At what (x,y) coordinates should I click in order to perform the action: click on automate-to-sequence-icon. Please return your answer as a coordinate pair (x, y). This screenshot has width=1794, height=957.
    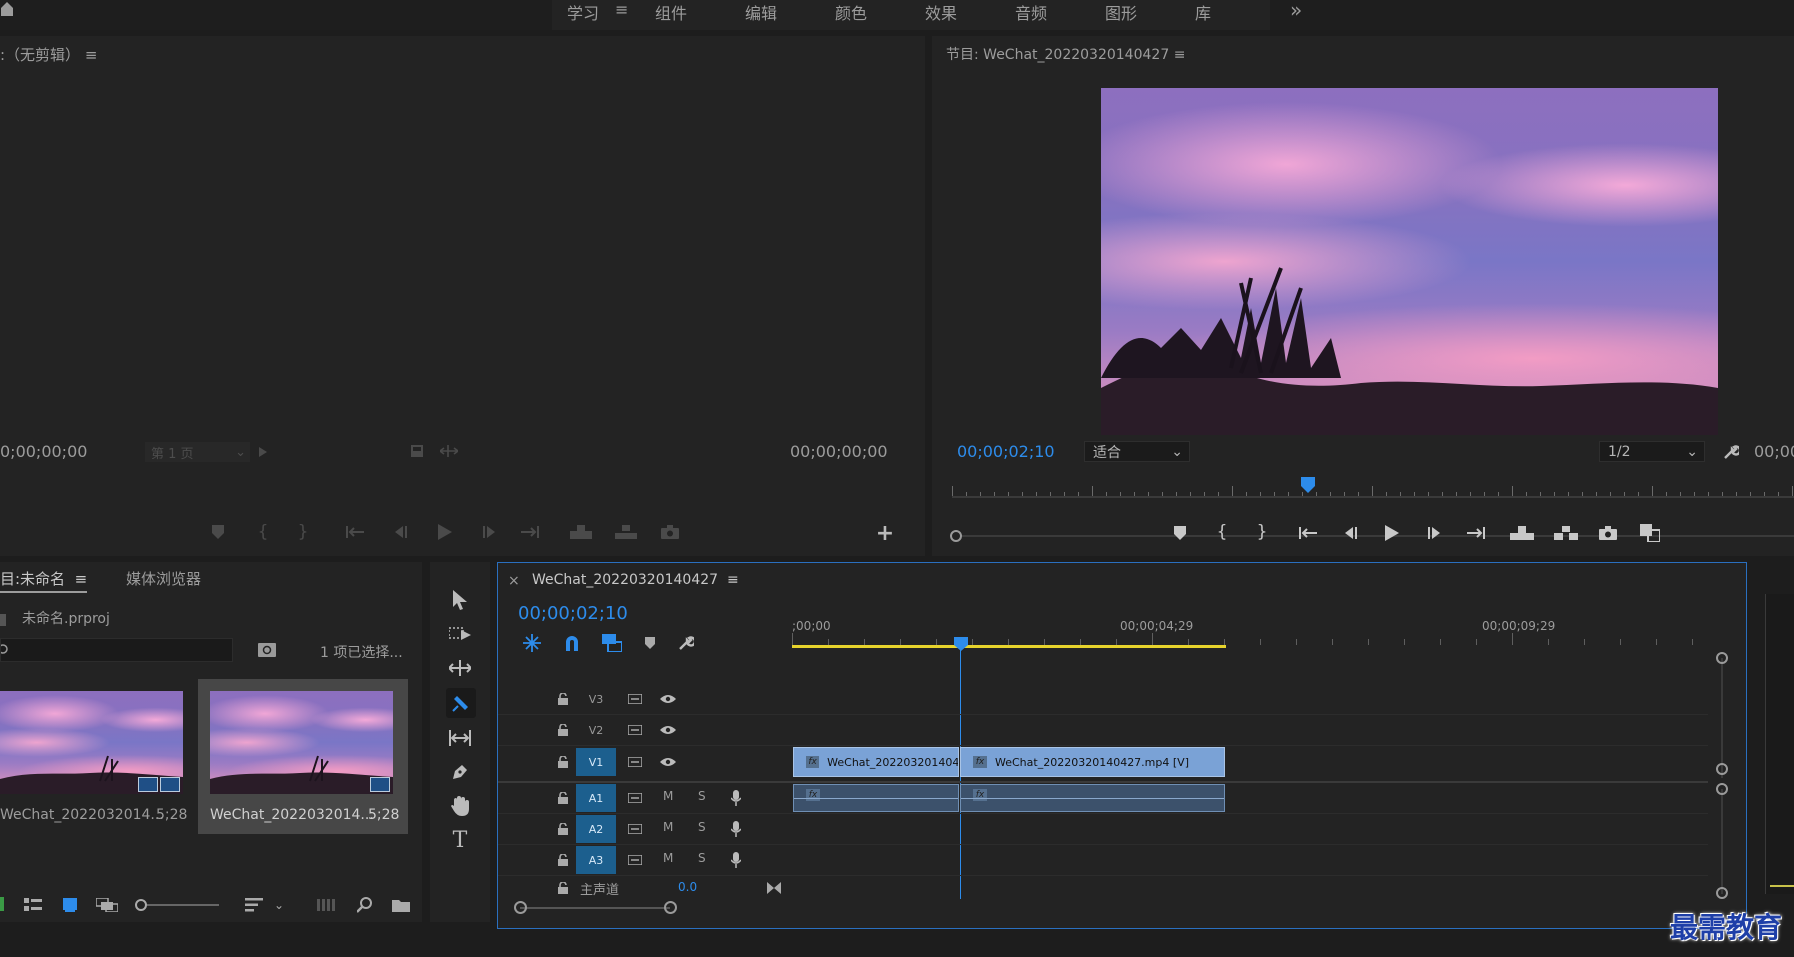
    Looking at the image, I should click on (326, 905).